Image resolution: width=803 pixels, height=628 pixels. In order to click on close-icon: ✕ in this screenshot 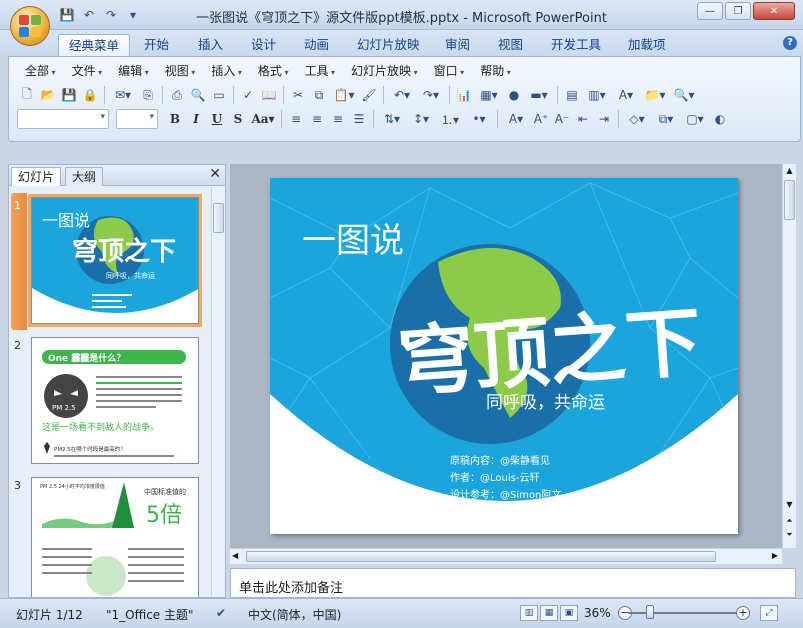, I will do `click(215, 174)`.